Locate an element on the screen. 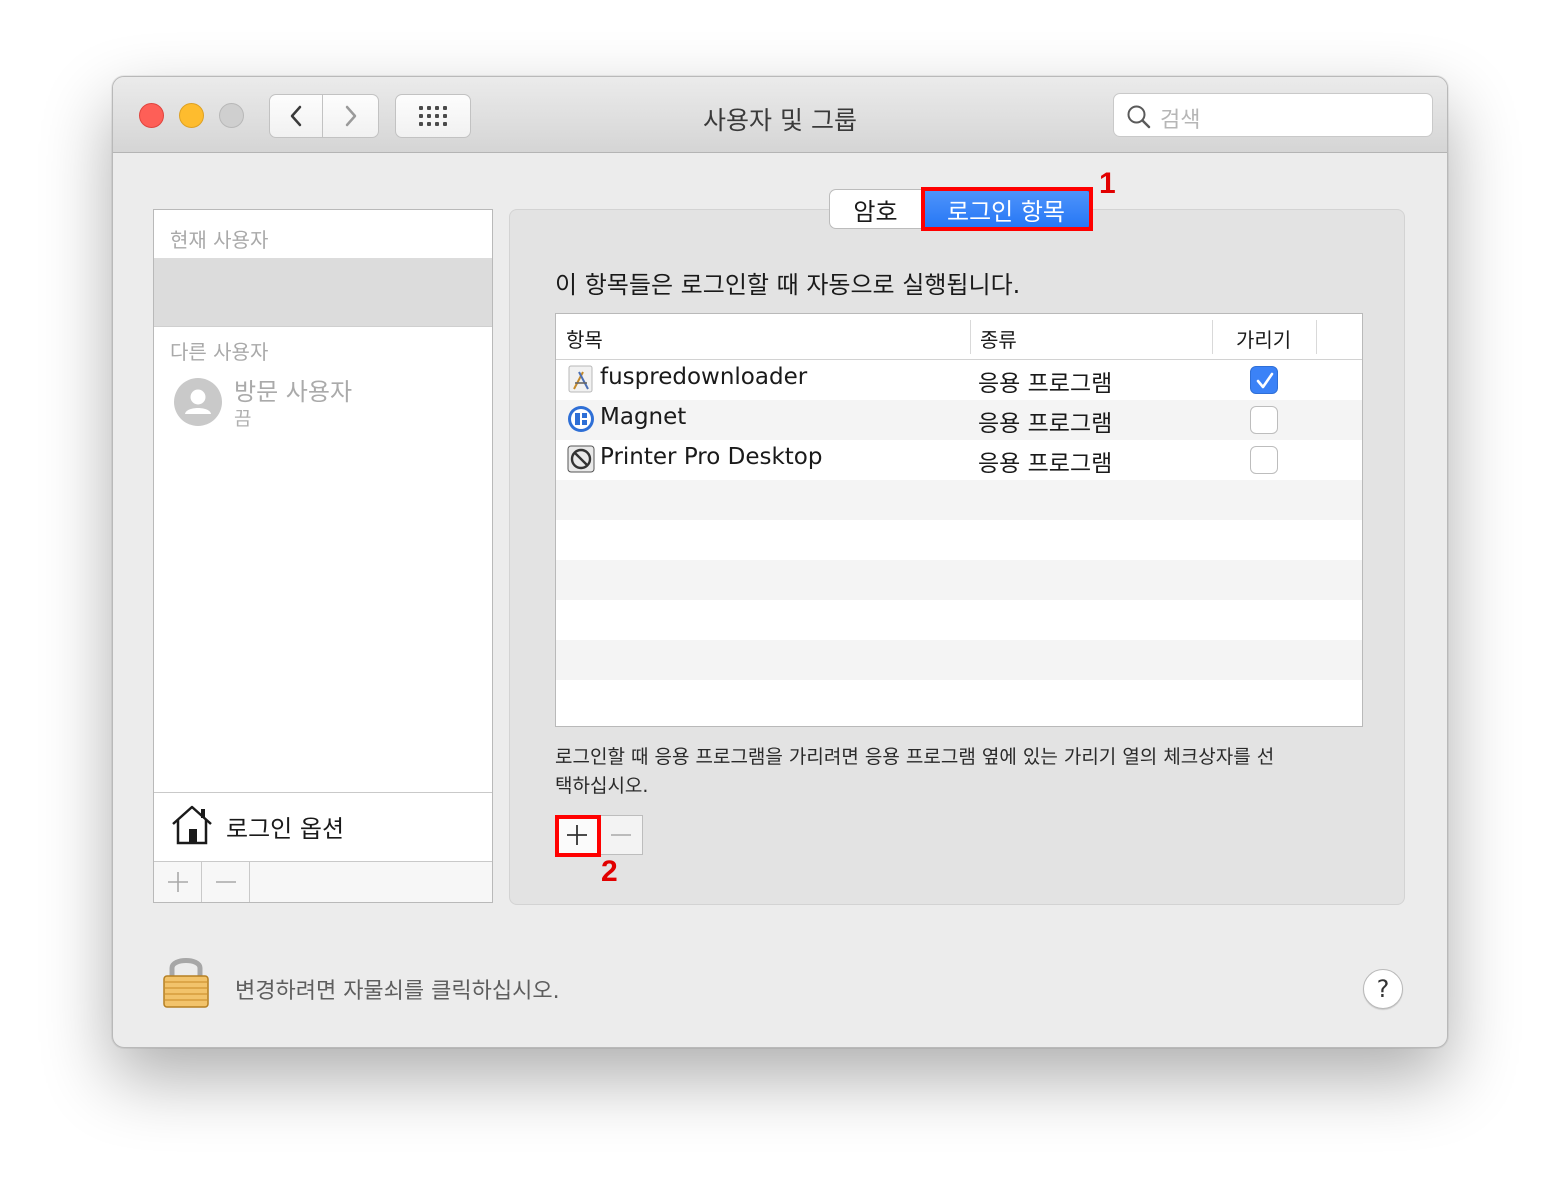  users-list: 현재 사용자 다른 사용자 방문 사용자 끔 로그인 옵션 is located at coordinates (323, 556).